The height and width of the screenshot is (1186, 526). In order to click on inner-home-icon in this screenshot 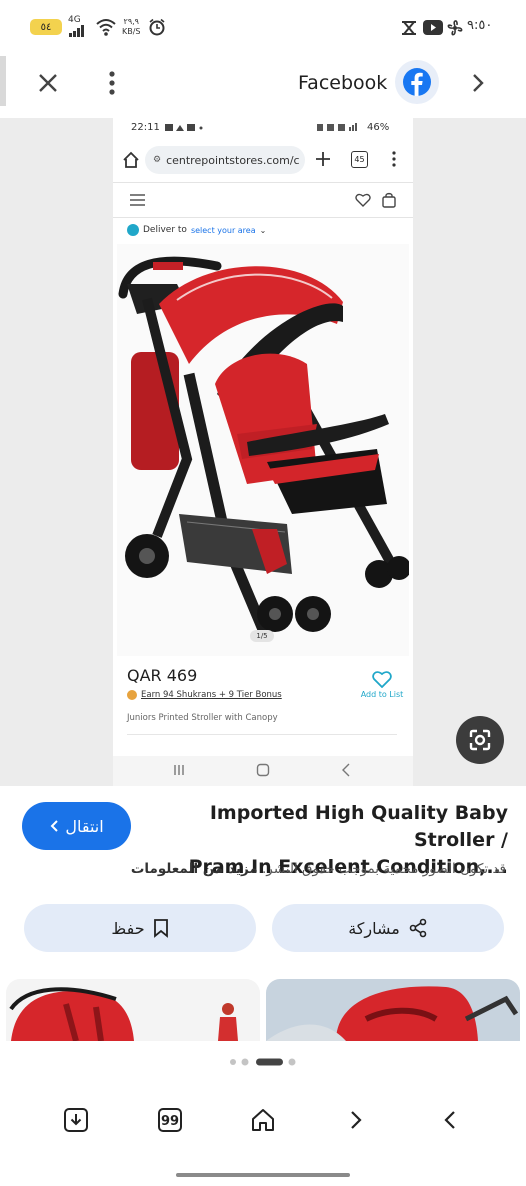, I will do `click(263, 770)`.